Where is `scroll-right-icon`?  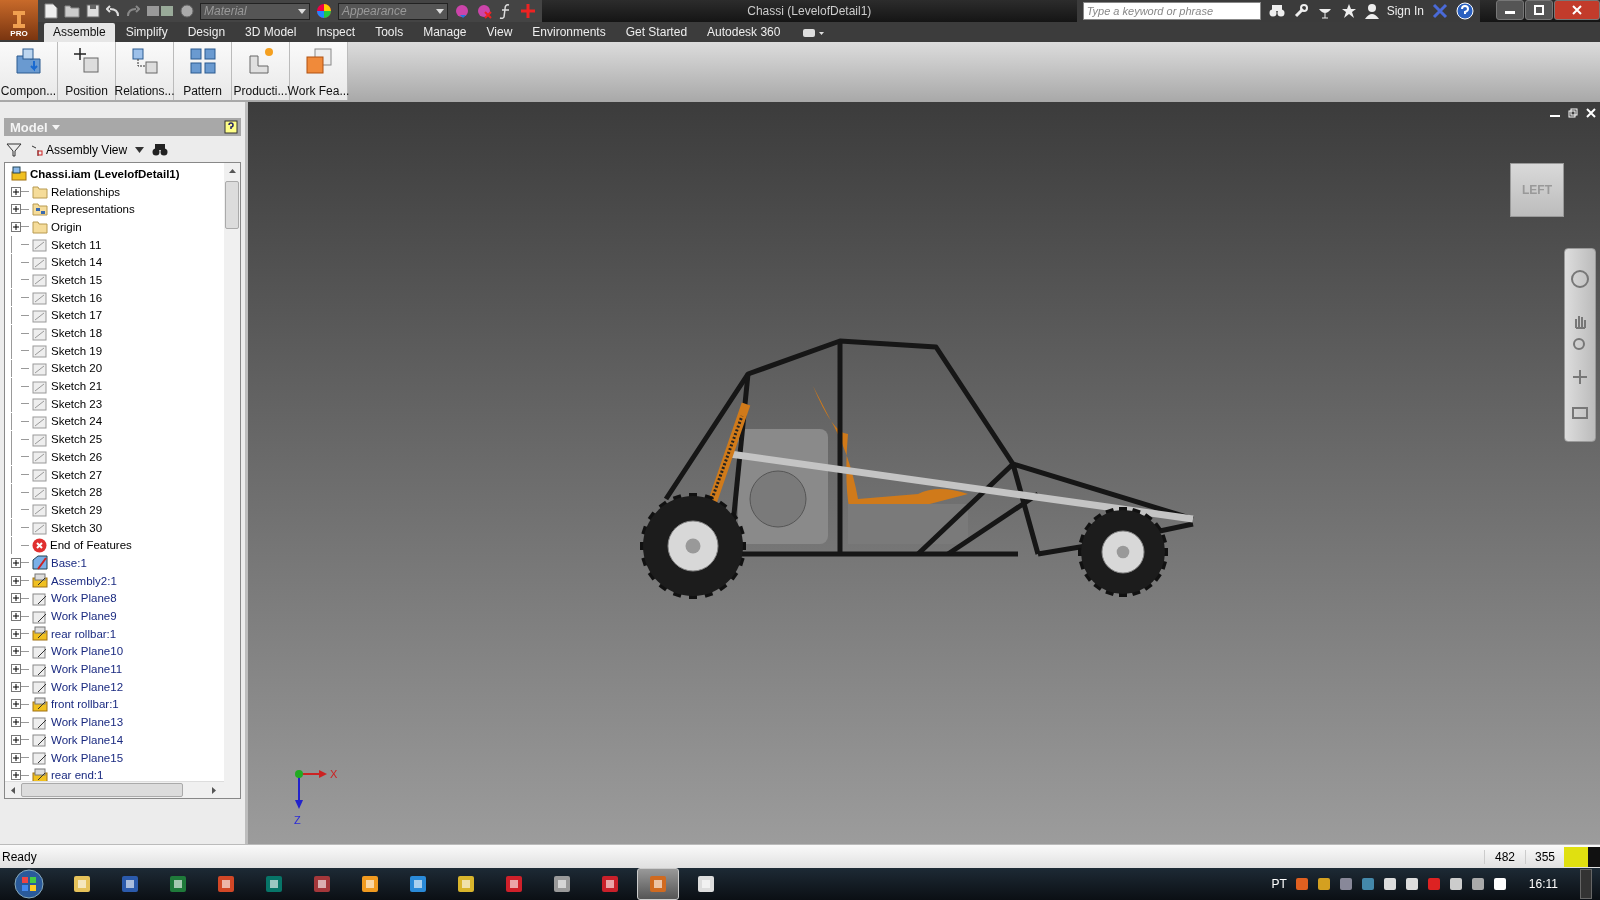 scroll-right-icon is located at coordinates (214, 790).